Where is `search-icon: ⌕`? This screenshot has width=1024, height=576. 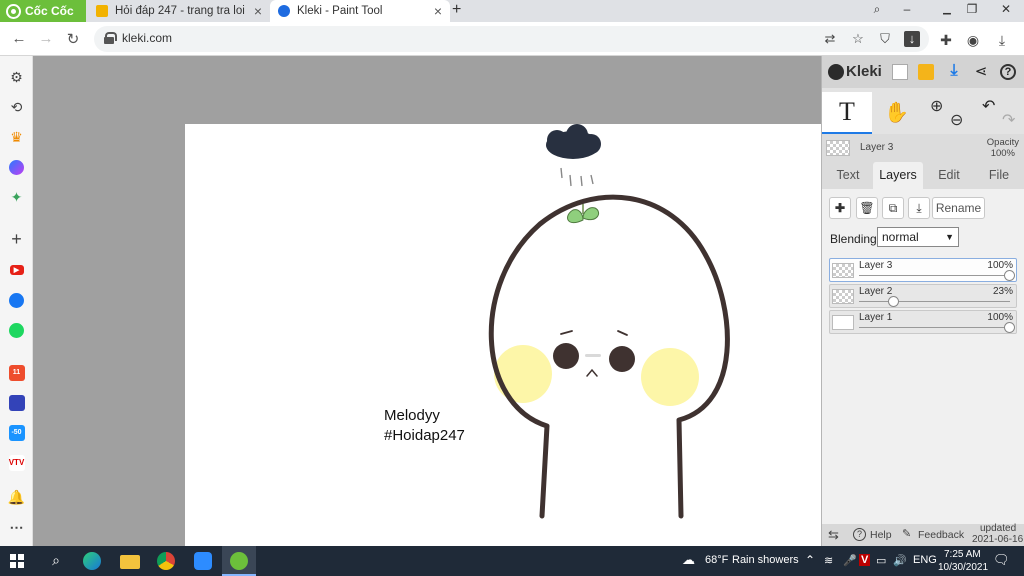 search-icon: ⌕ is located at coordinates (56, 561).